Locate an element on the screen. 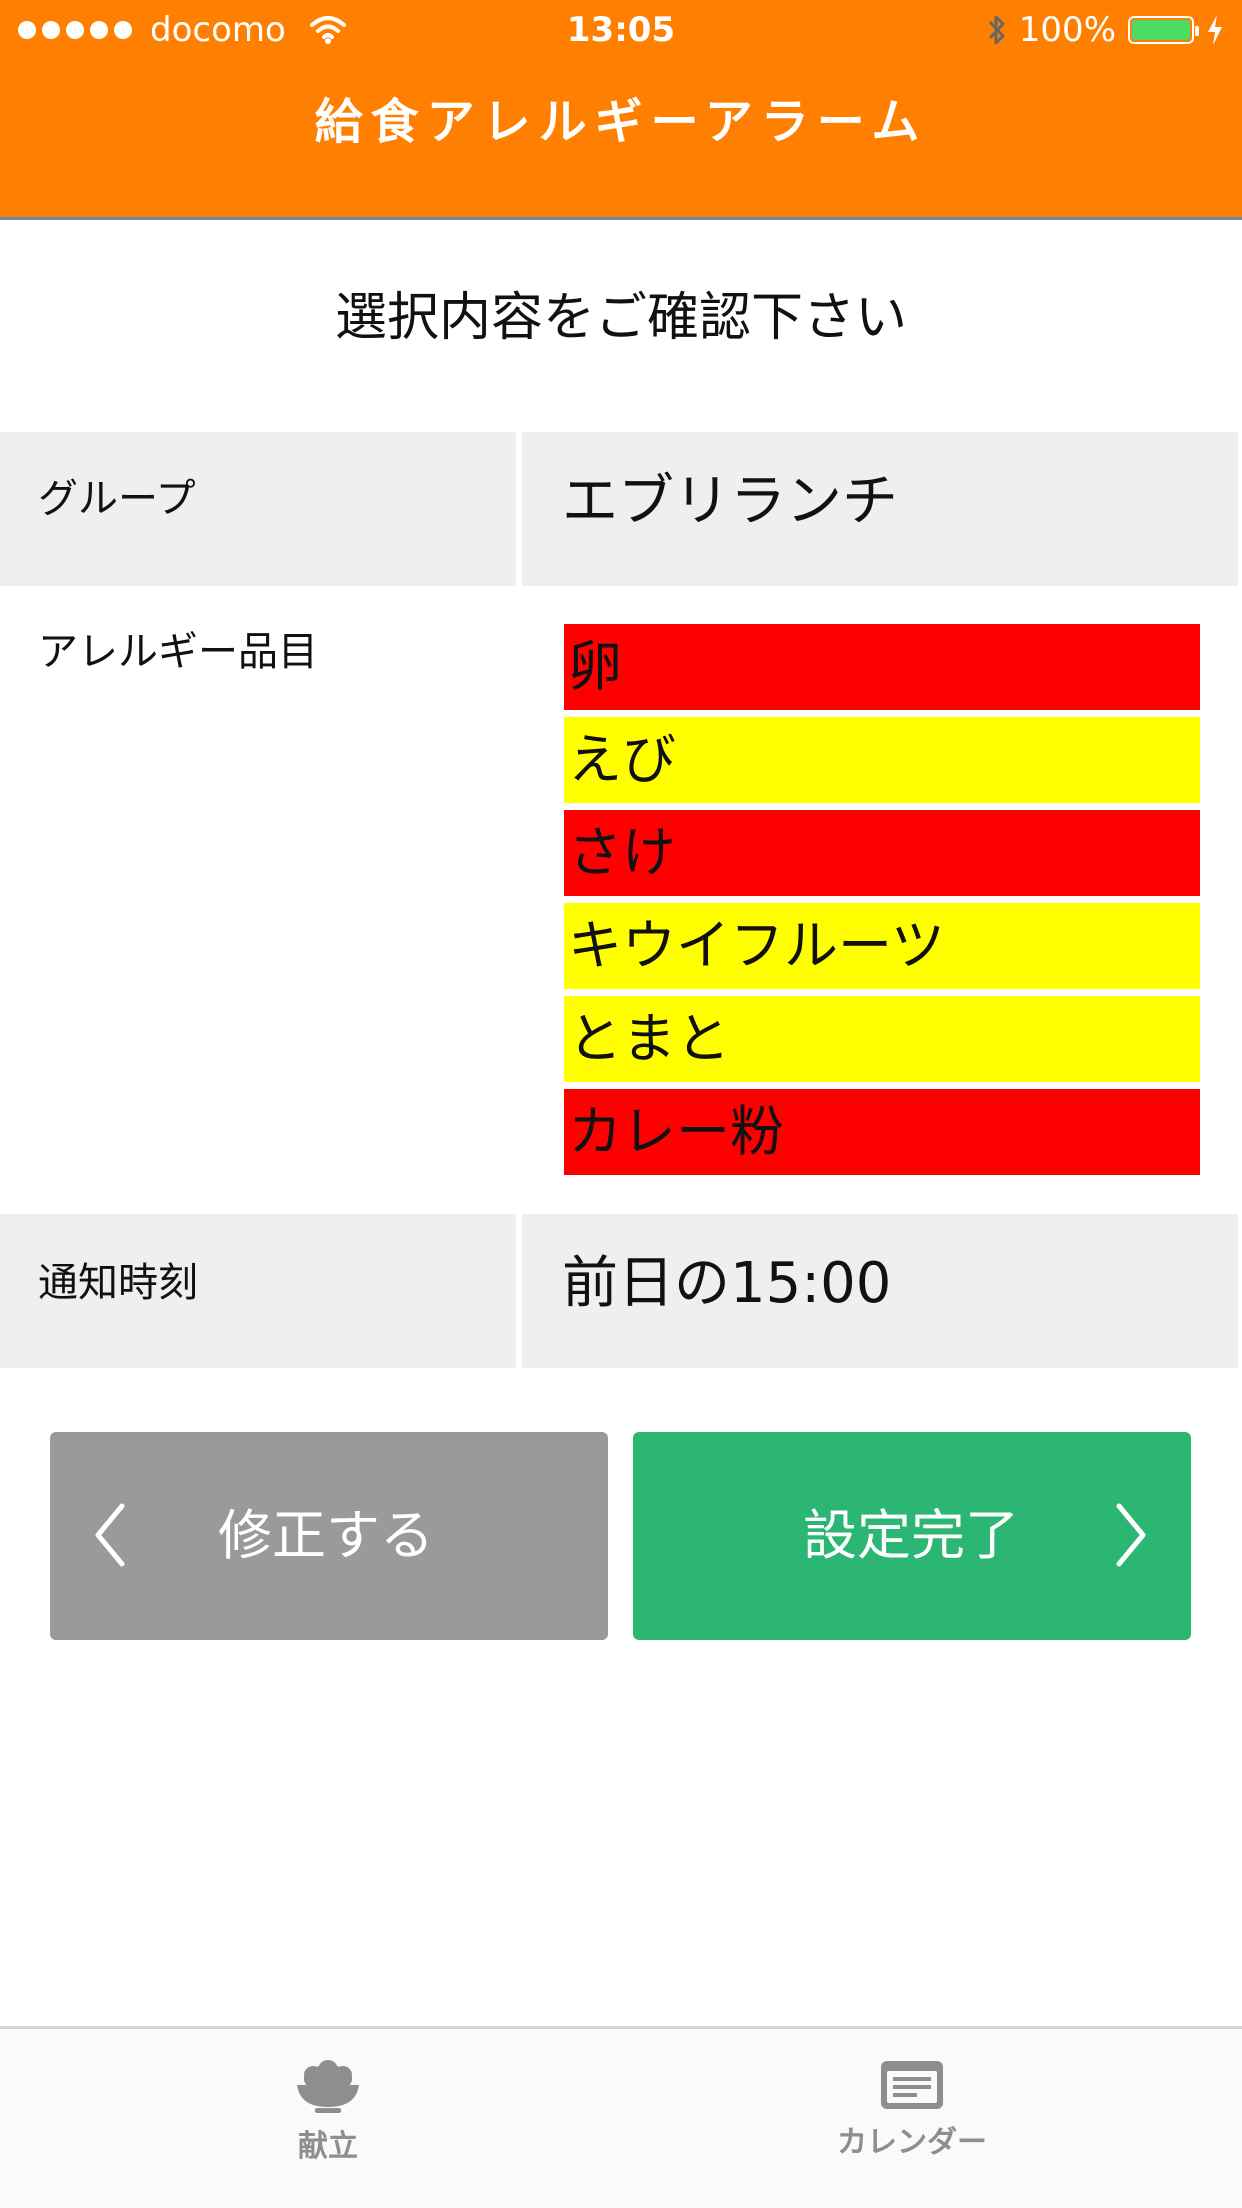 The width and height of the screenshot is (1242, 2208). allergy-item: カレー粉 is located at coordinates (882, 1132).